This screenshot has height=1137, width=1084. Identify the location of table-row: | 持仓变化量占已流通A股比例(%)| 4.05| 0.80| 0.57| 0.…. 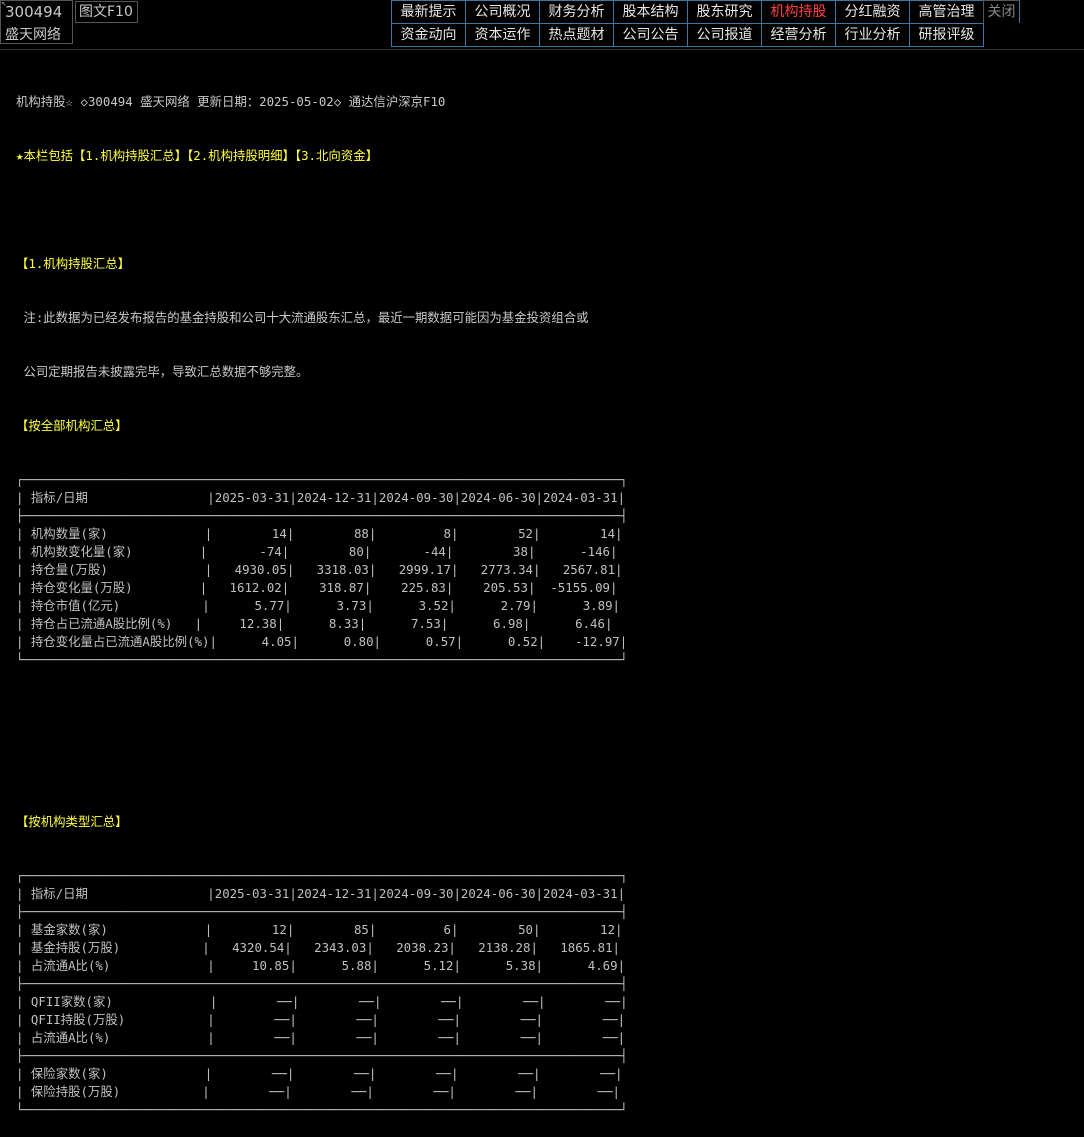
(322, 641).